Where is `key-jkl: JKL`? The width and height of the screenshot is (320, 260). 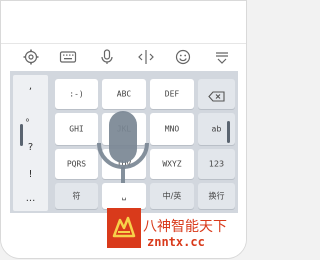
key-jkl: JKL is located at coordinates (124, 129).